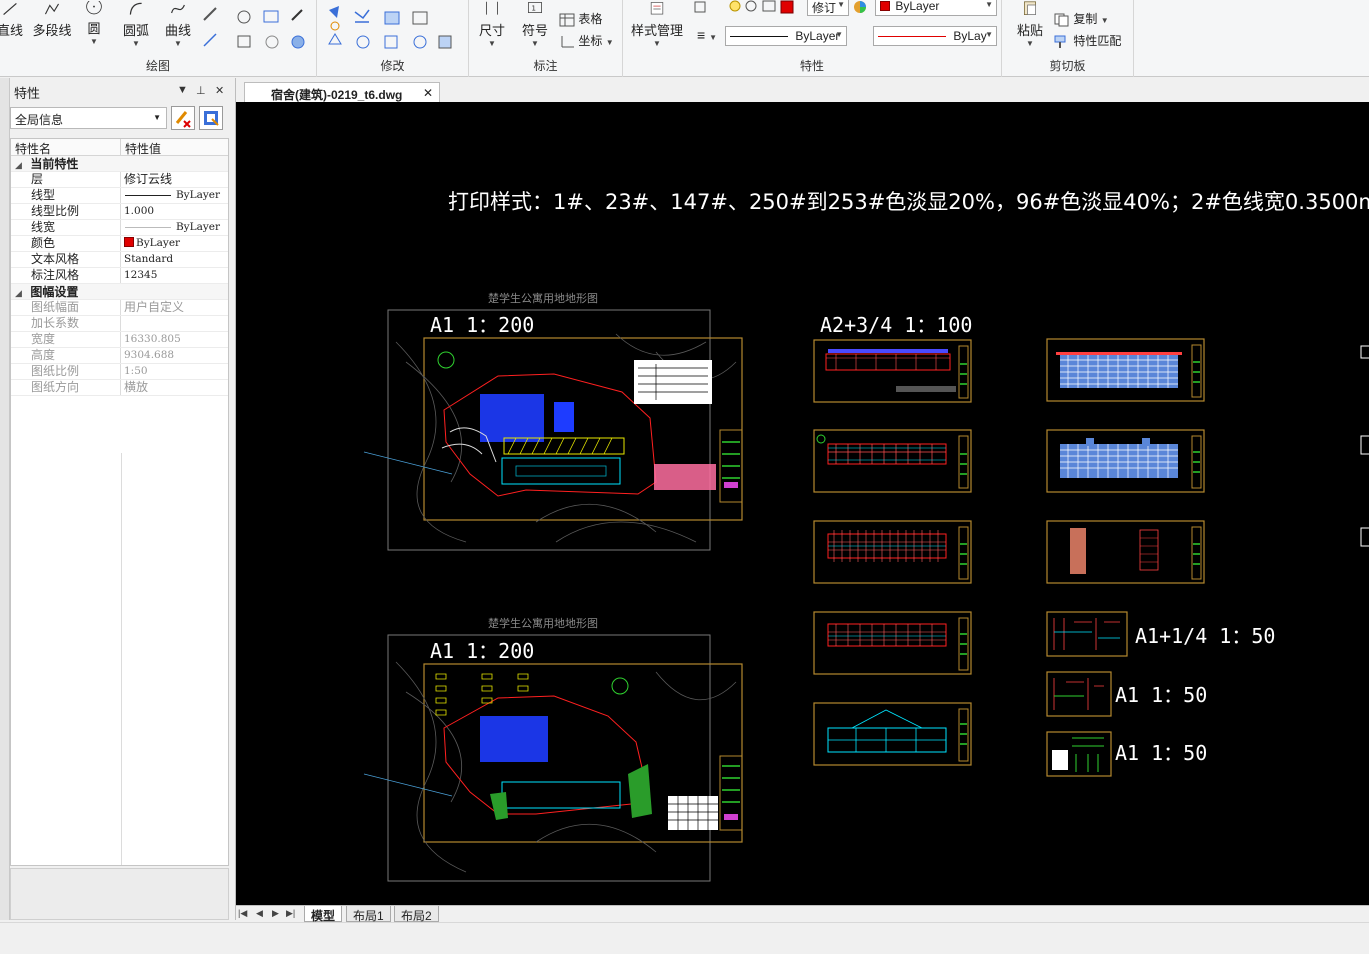  Describe the element at coordinates (828, 8) in the screenshot. I see `layer-combo: 修订 ▼` at that location.